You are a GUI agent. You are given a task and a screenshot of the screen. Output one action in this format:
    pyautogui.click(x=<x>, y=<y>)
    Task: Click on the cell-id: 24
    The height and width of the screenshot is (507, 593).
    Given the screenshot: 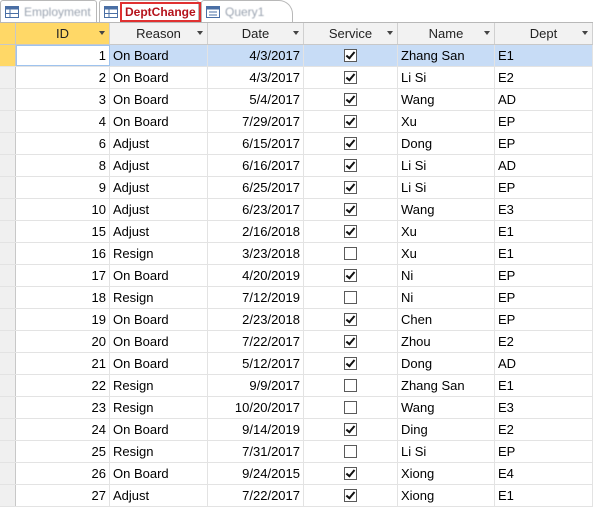 What is the action you would take?
    pyautogui.click(x=63, y=429)
    